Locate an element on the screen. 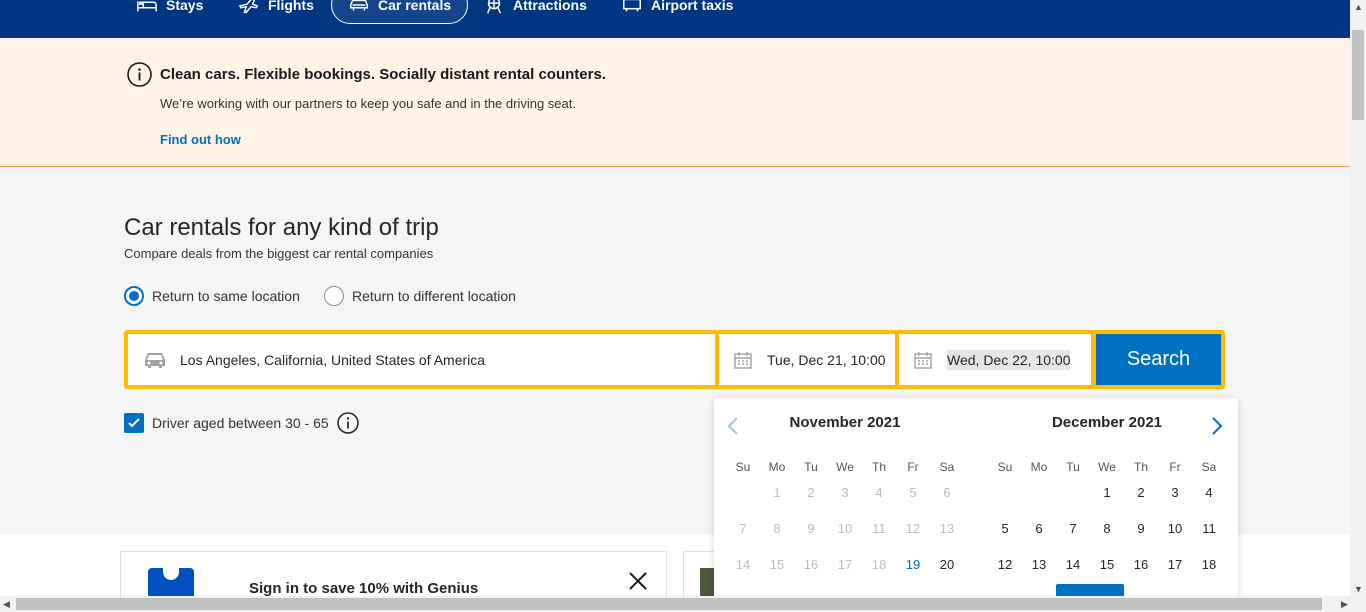 The image size is (1366, 612). nav-attractions-label: Attractions is located at coordinates (550, 6).